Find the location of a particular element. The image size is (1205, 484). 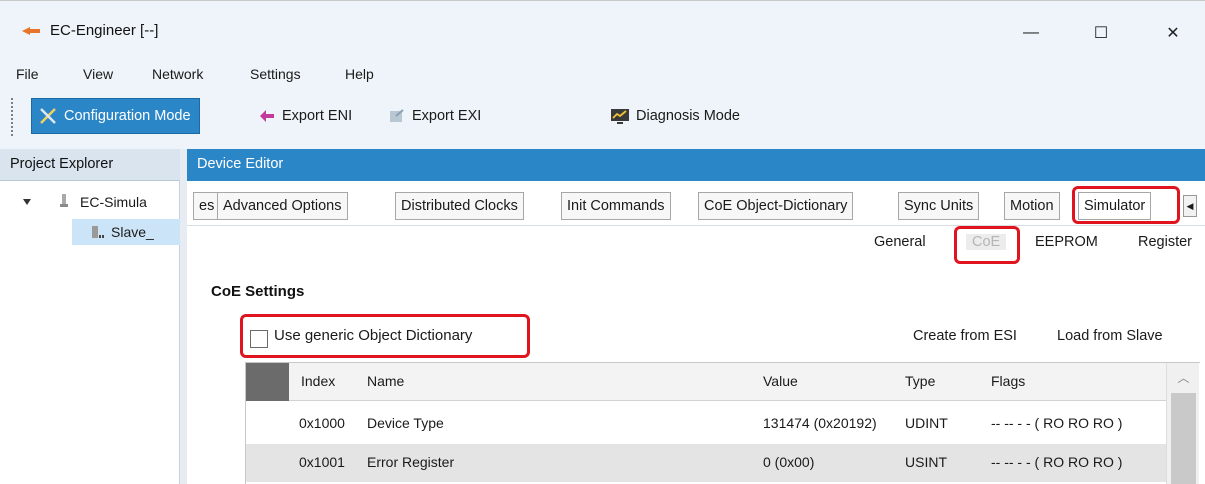

cell-type: USINT is located at coordinates (926, 462).